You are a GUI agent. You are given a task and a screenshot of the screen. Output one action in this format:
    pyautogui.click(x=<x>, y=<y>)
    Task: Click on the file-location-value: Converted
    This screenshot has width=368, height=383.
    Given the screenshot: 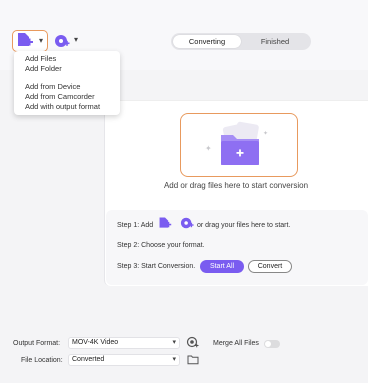 What is the action you would take?
    pyautogui.click(x=88, y=359)
    